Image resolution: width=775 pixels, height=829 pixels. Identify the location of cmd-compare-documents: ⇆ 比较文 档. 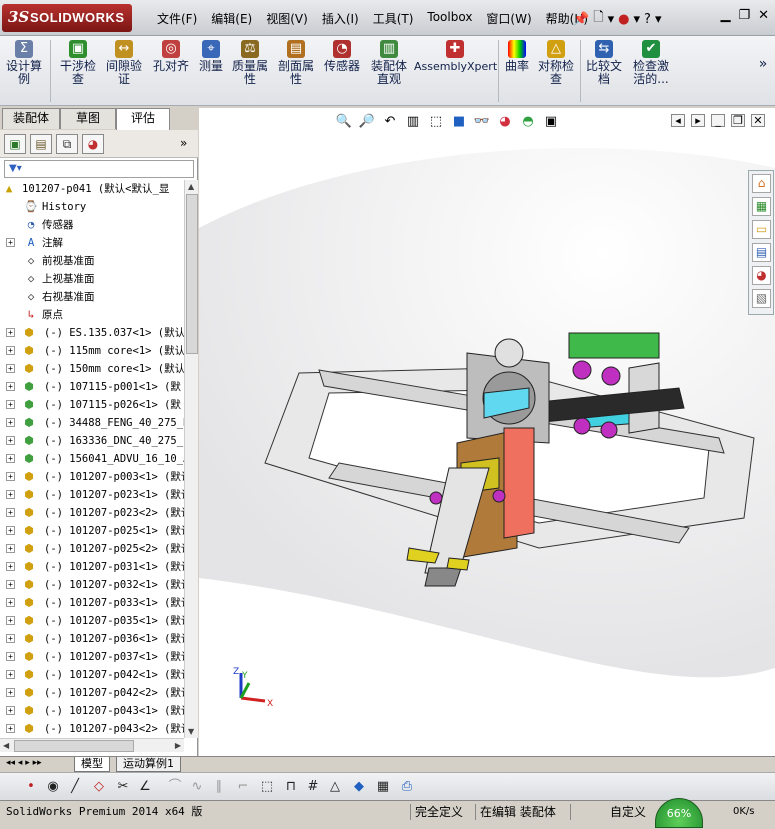
(604, 63).